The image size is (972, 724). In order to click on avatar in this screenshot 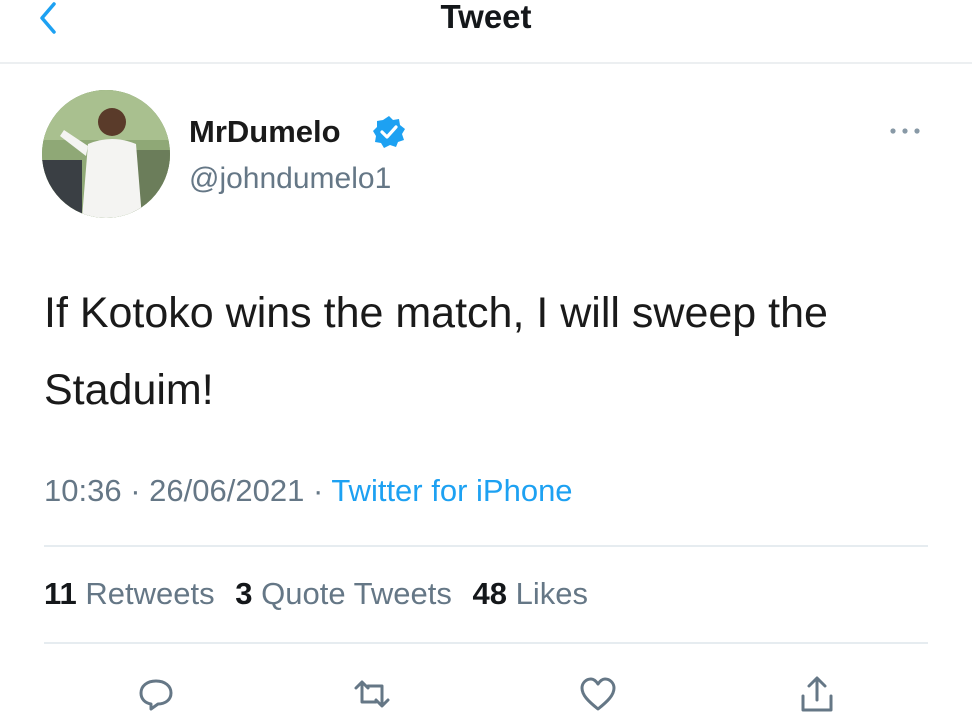, I will do `click(106, 154)`.